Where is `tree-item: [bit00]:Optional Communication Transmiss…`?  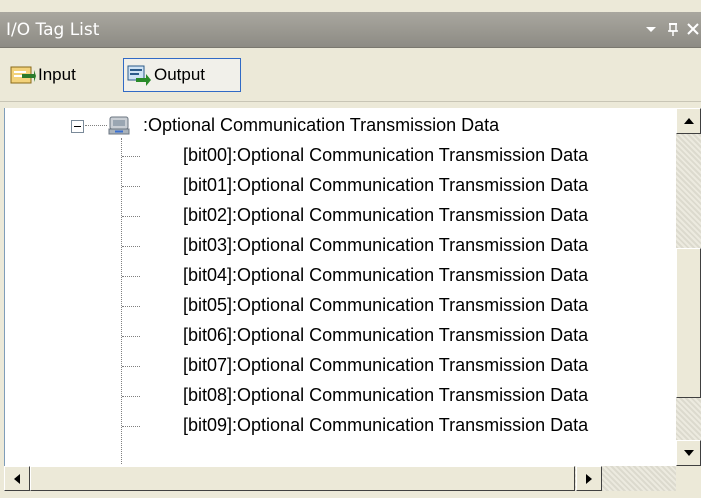
tree-item: [bit00]:Optional Communication Transmiss… is located at coordinates (341, 157).